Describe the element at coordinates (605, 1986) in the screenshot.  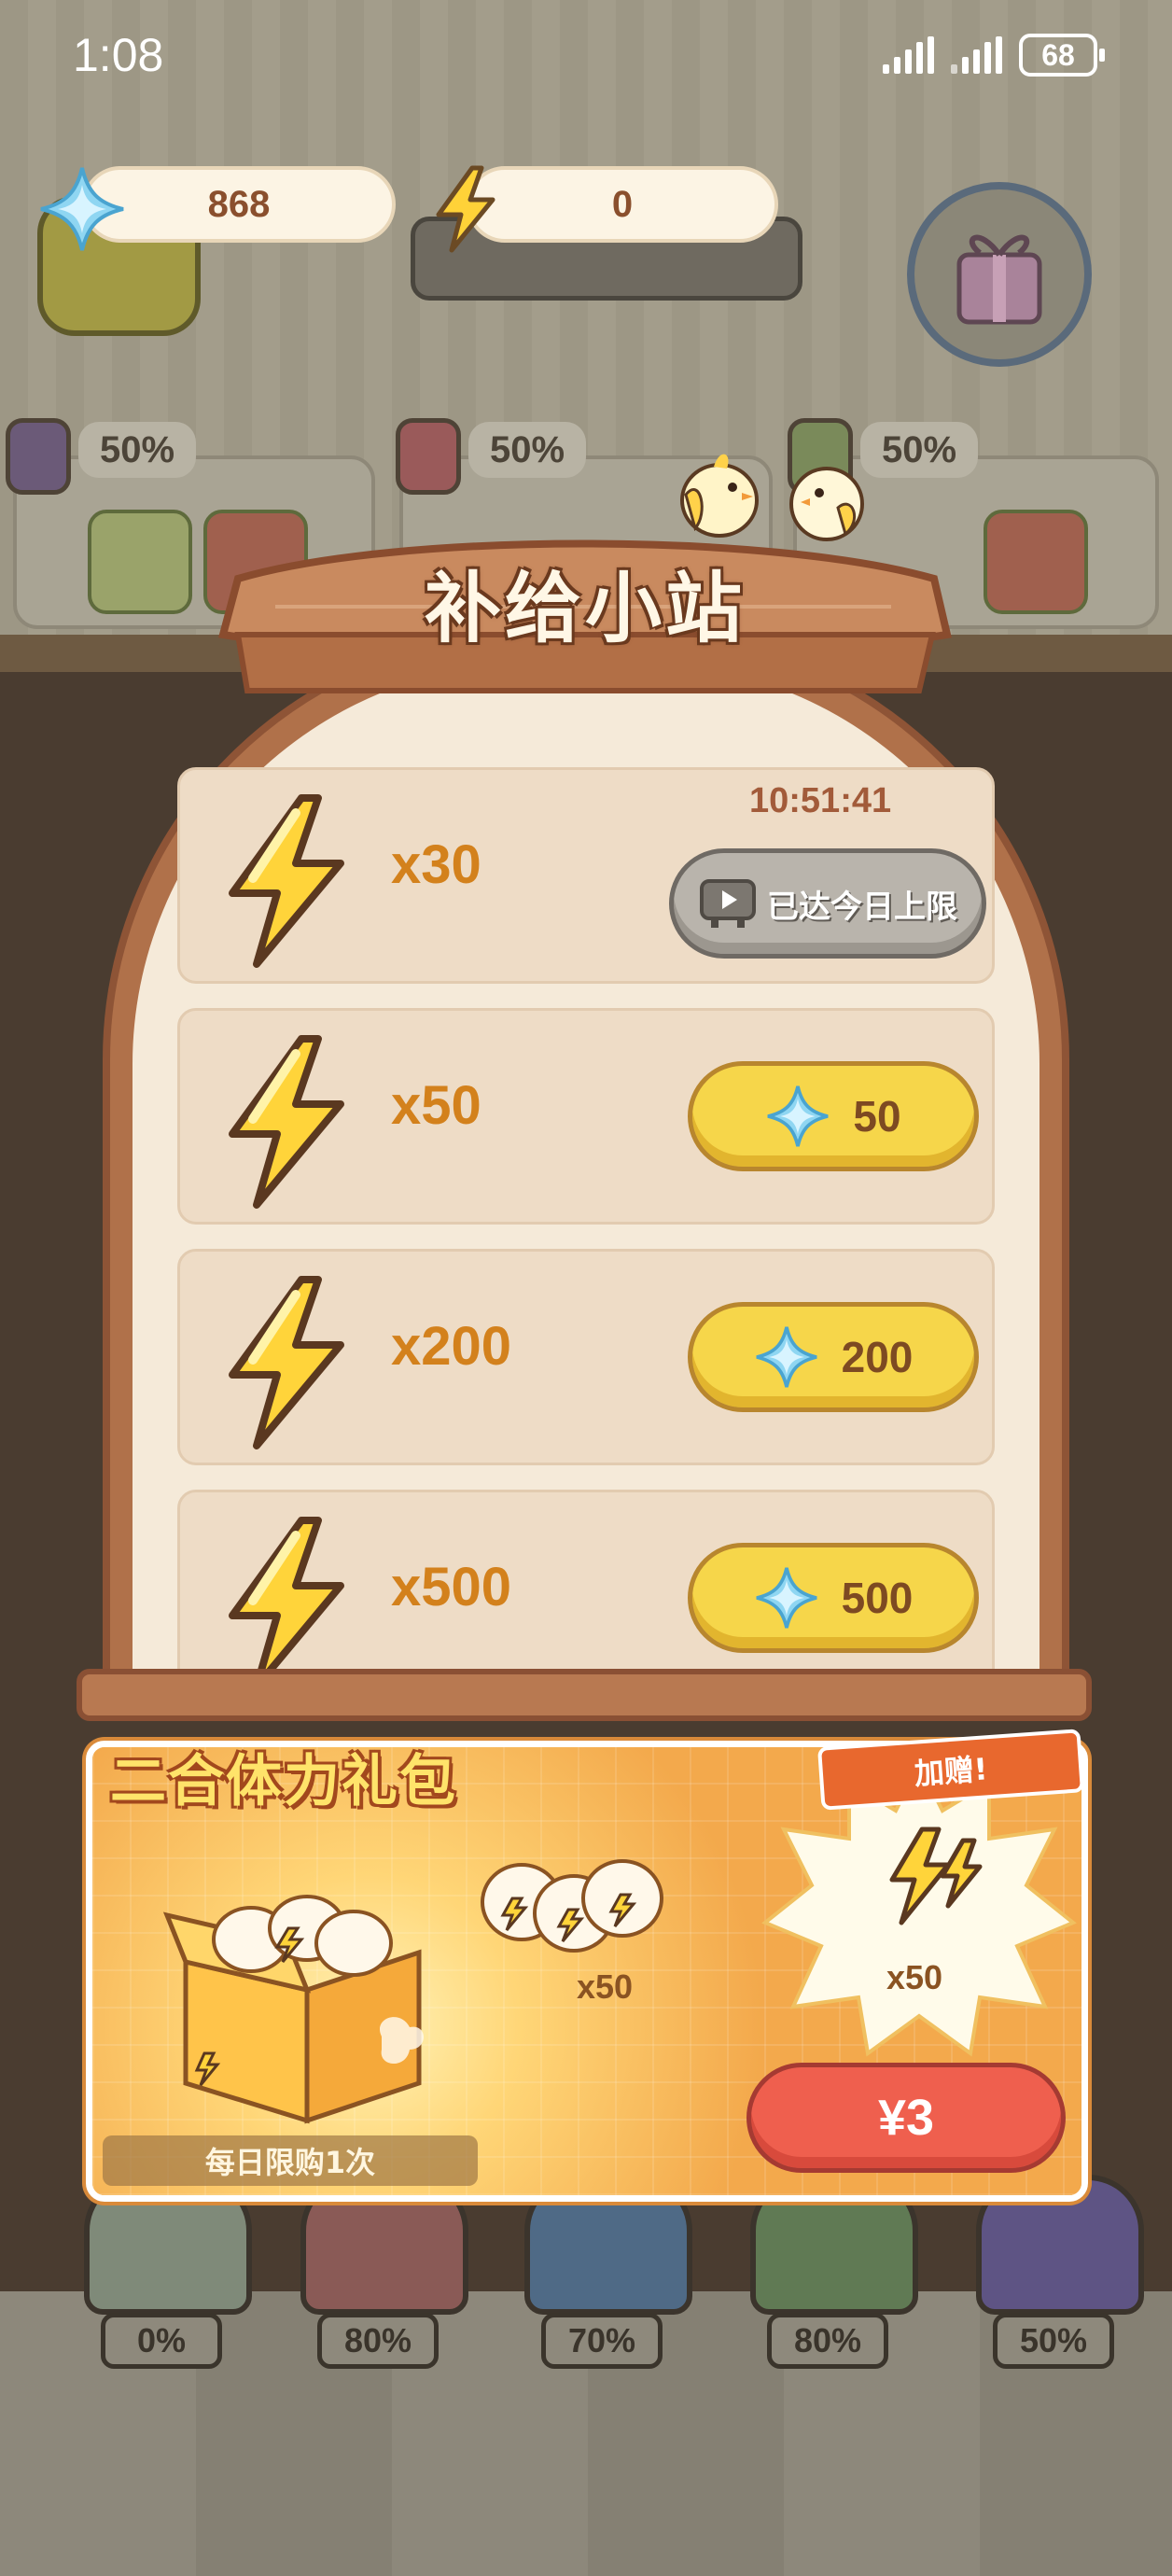
I see `bags-quantity: x50` at that location.